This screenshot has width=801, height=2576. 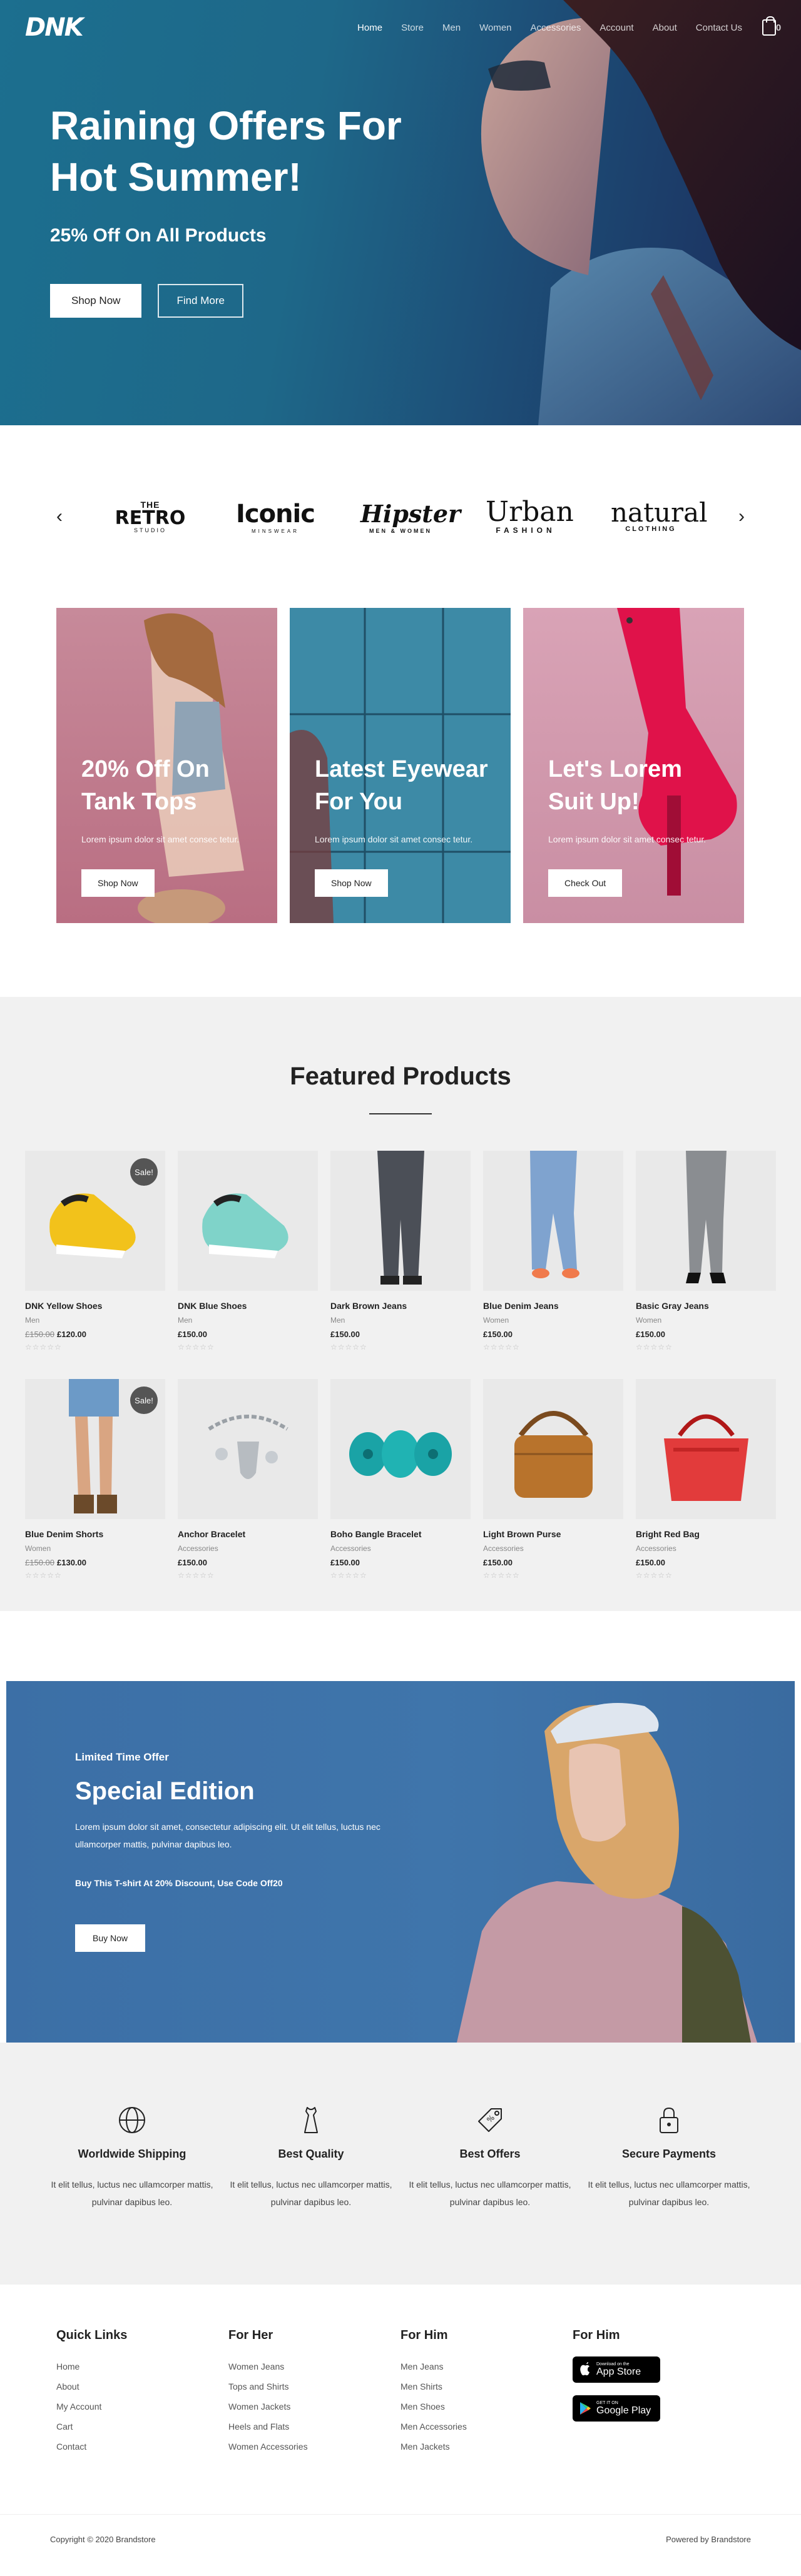 What do you see at coordinates (616, 28) in the screenshot?
I see `nav-account: Account` at bounding box center [616, 28].